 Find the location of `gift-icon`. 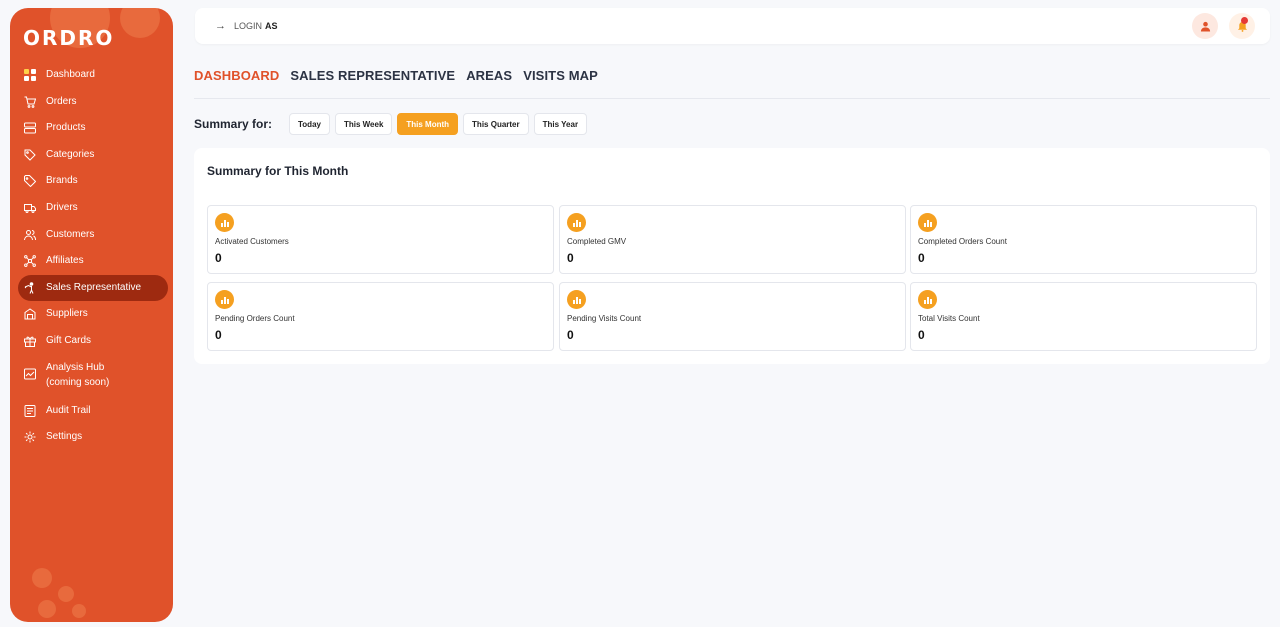

gift-icon is located at coordinates (30, 341).